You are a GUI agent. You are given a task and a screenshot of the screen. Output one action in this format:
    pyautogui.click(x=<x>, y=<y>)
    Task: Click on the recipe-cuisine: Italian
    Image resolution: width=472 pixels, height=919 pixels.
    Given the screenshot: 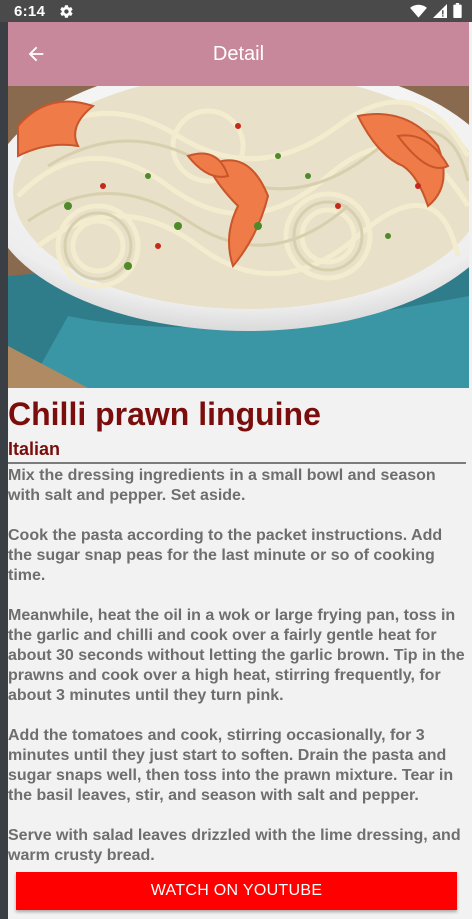 What is the action you would take?
    pyautogui.click(x=237, y=451)
    